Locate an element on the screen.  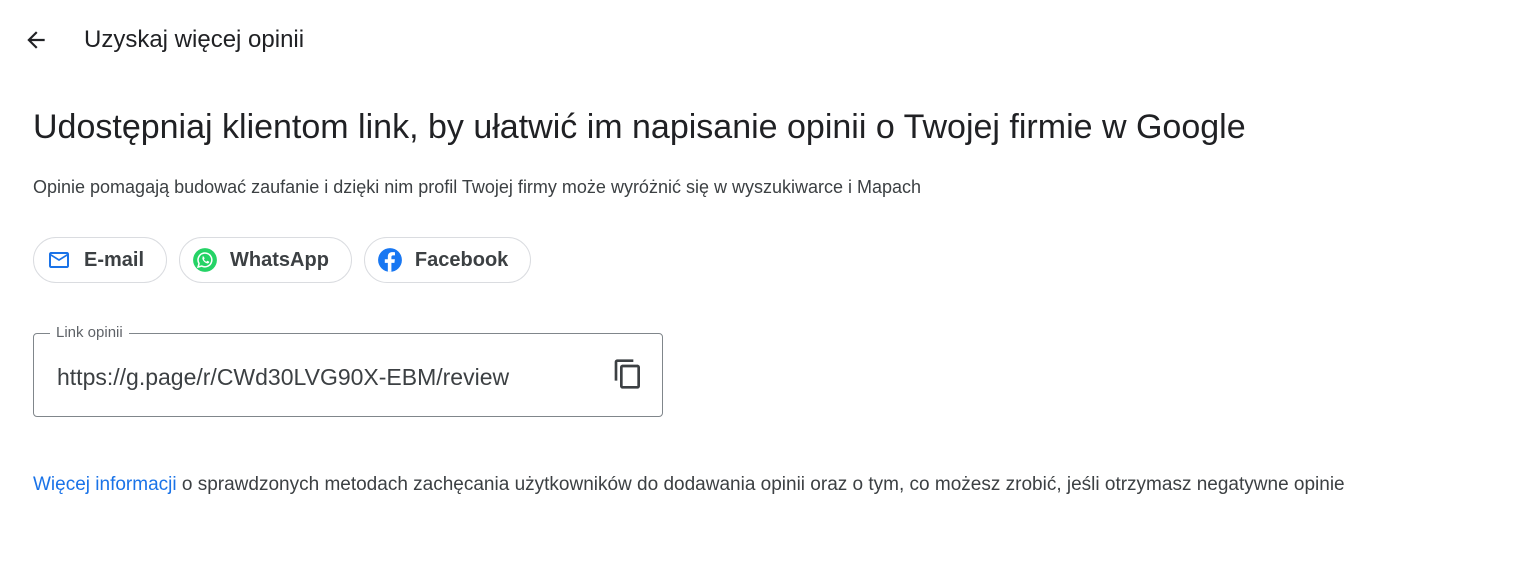
arrow-back-icon is located at coordinates (36, 40).